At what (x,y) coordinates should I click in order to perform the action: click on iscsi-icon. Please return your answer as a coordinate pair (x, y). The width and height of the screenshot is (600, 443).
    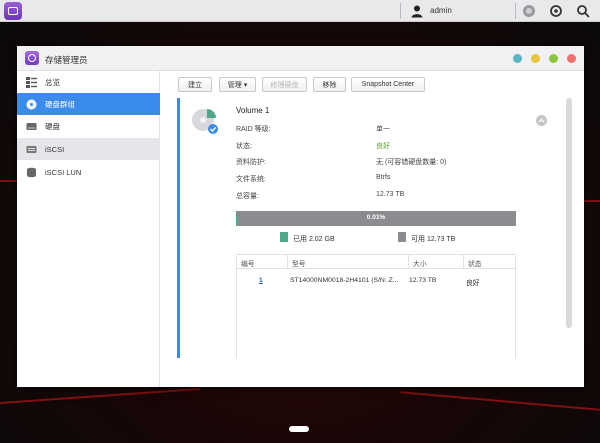
    Looking at the image, I should click on (31, 149).